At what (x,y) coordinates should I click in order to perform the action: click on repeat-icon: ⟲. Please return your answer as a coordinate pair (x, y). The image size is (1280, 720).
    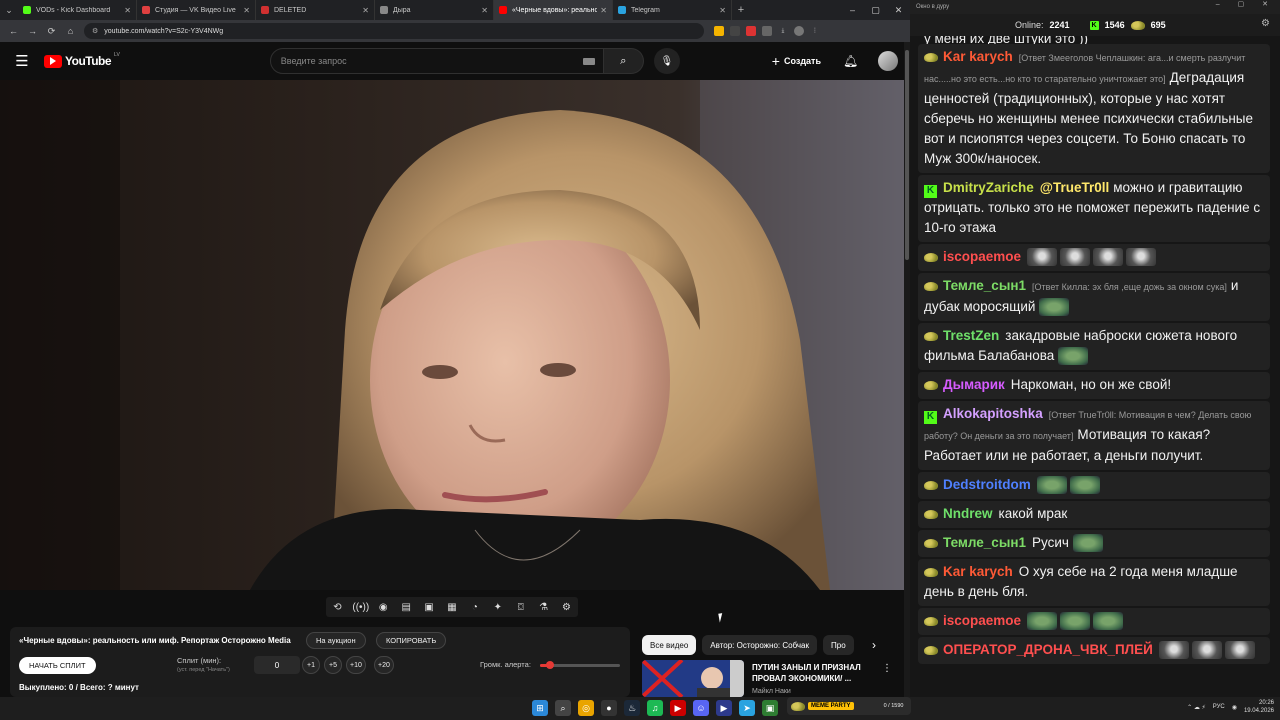
    Looking at the image, I should click on (337, 607).